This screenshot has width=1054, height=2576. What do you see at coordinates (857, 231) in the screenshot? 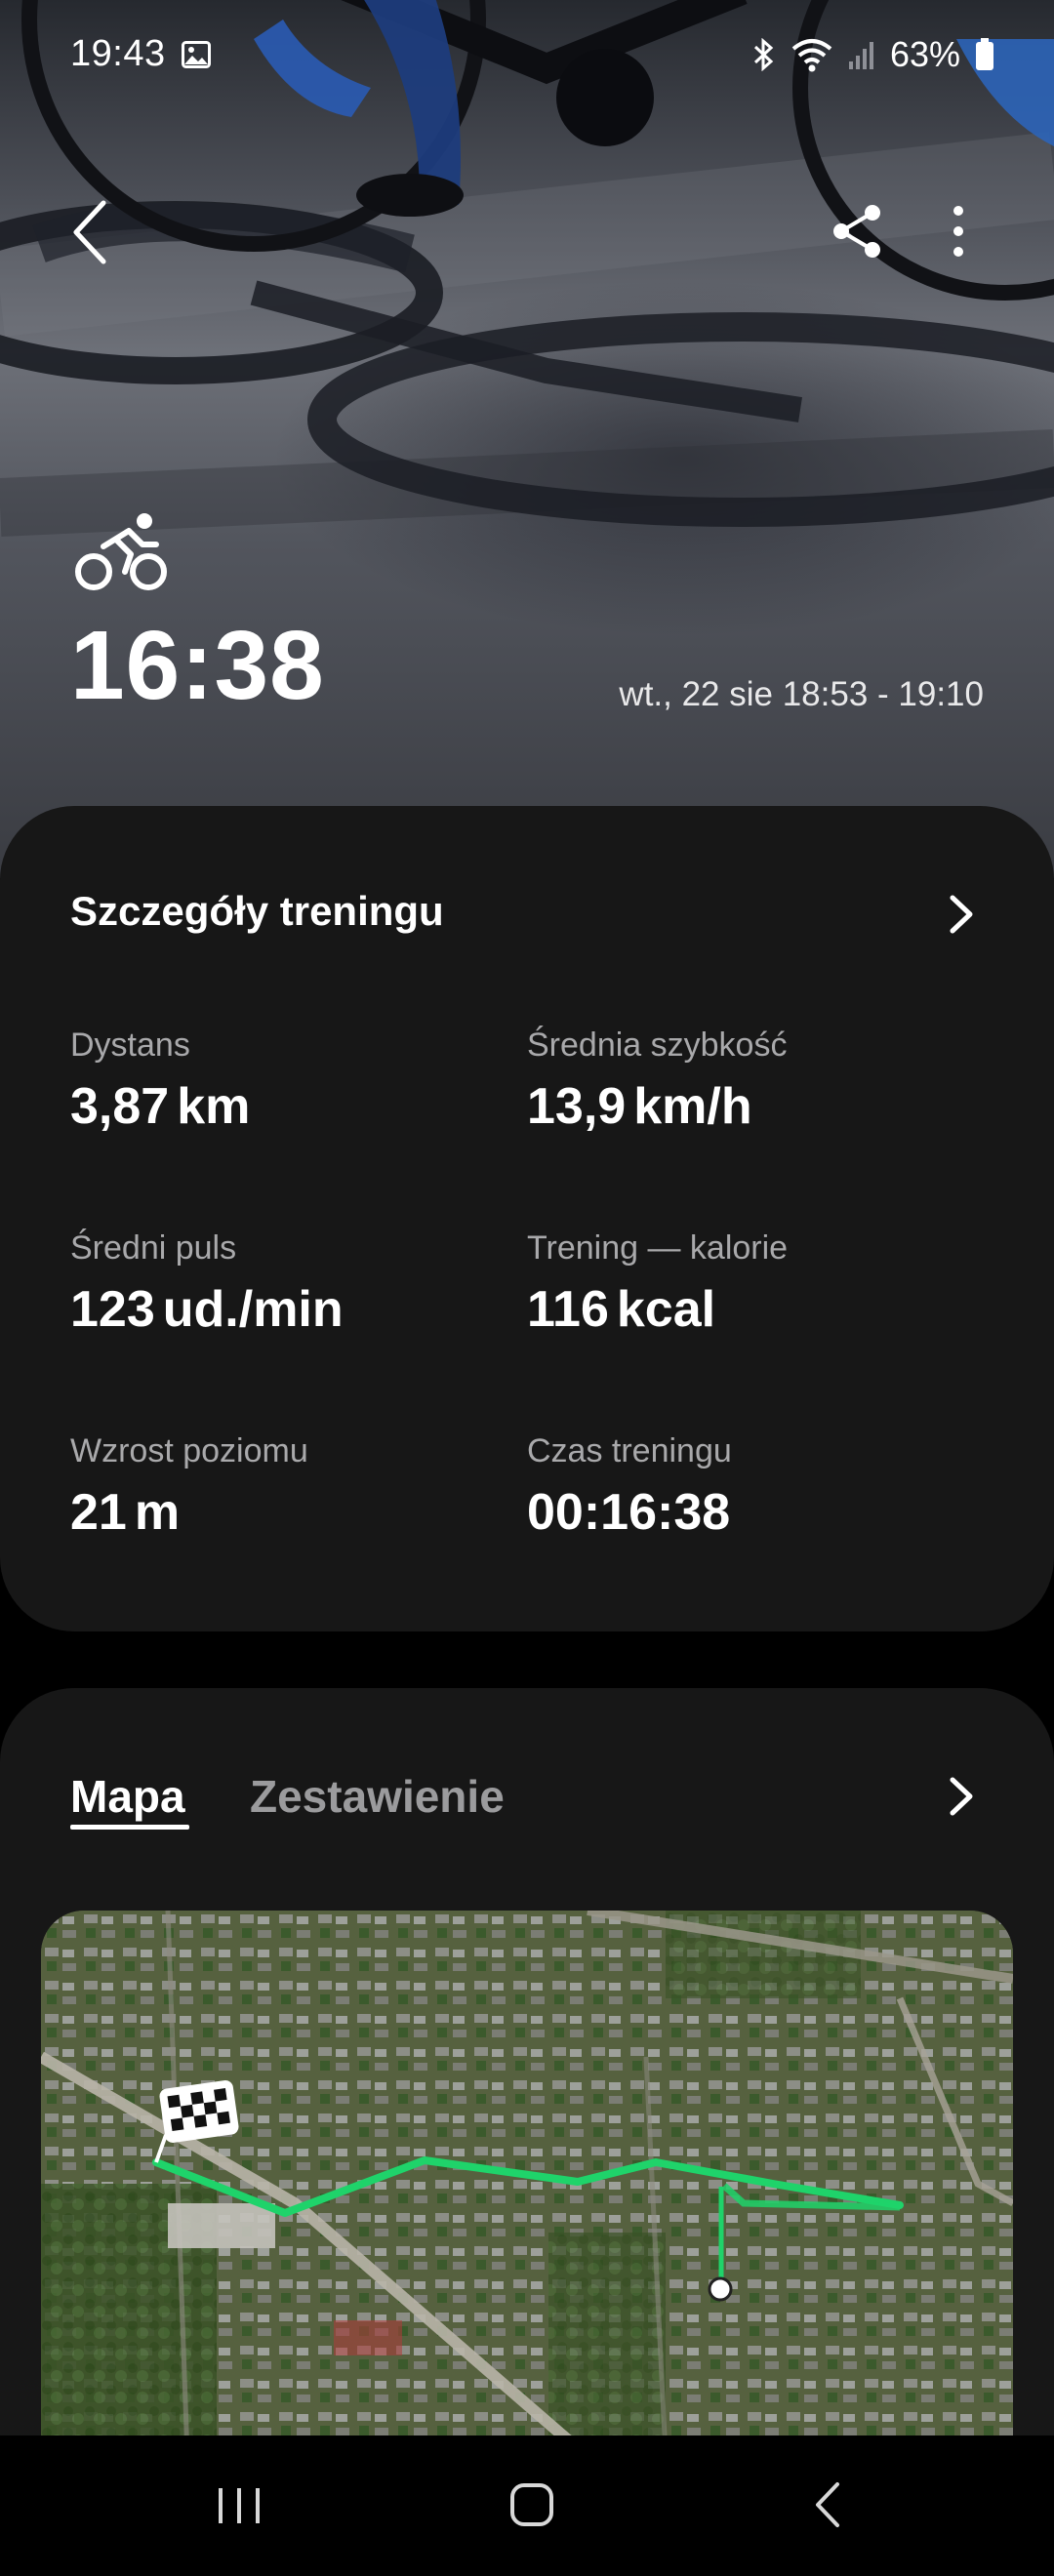
I see `share-icon` at bounding box center [857, 231].